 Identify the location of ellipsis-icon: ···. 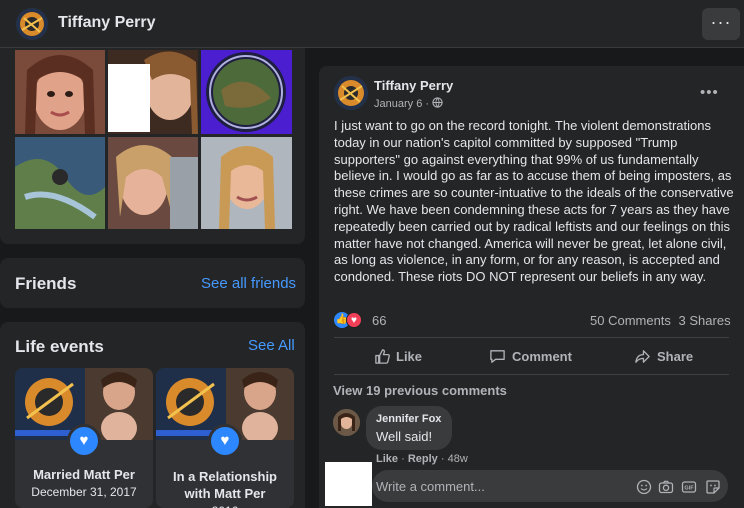
(721, 22).